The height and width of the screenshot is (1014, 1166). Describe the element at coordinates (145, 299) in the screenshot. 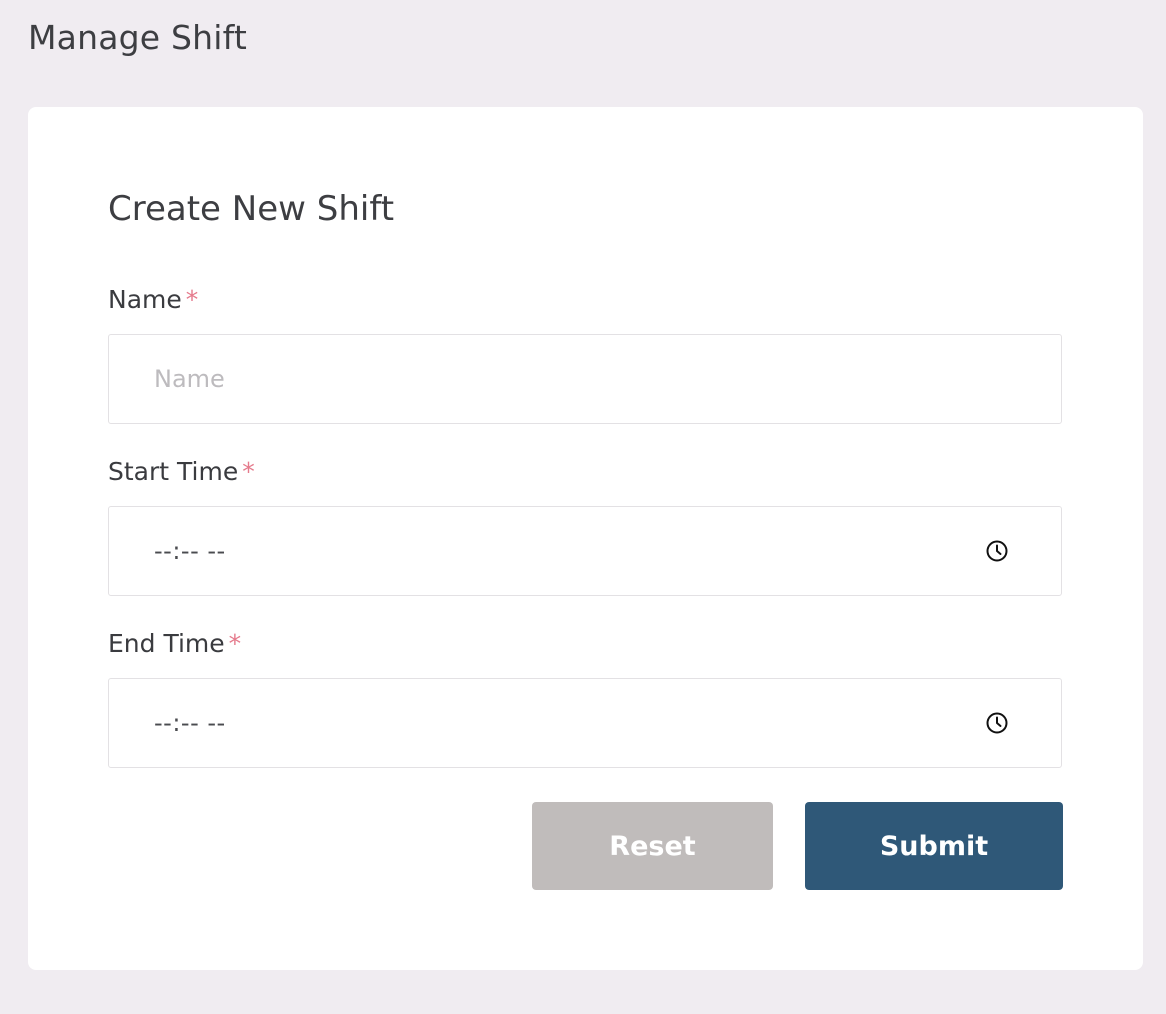

I see `name-label-text: Name` at that location.